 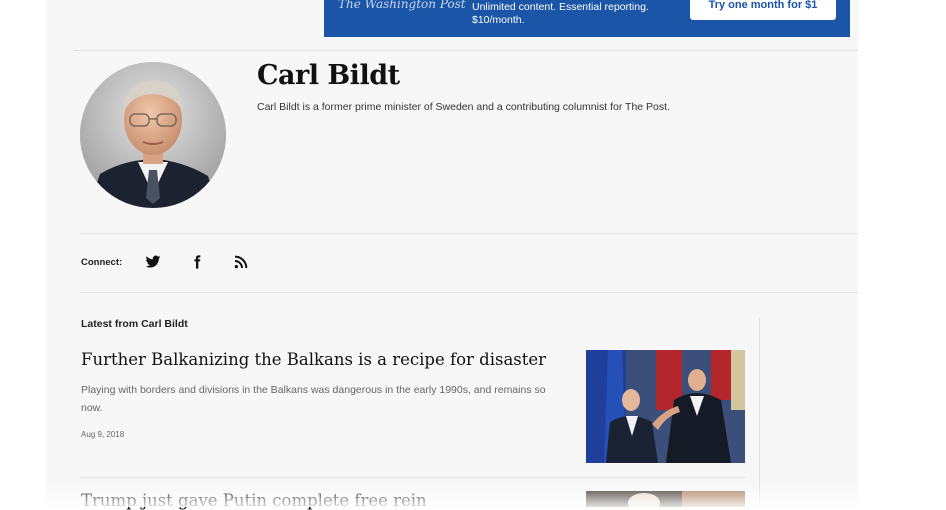 What do you see at coordinates (328, 75) in the screenshot?
I see `author-name: Carl Bildt` at bounding box center [328, 75].